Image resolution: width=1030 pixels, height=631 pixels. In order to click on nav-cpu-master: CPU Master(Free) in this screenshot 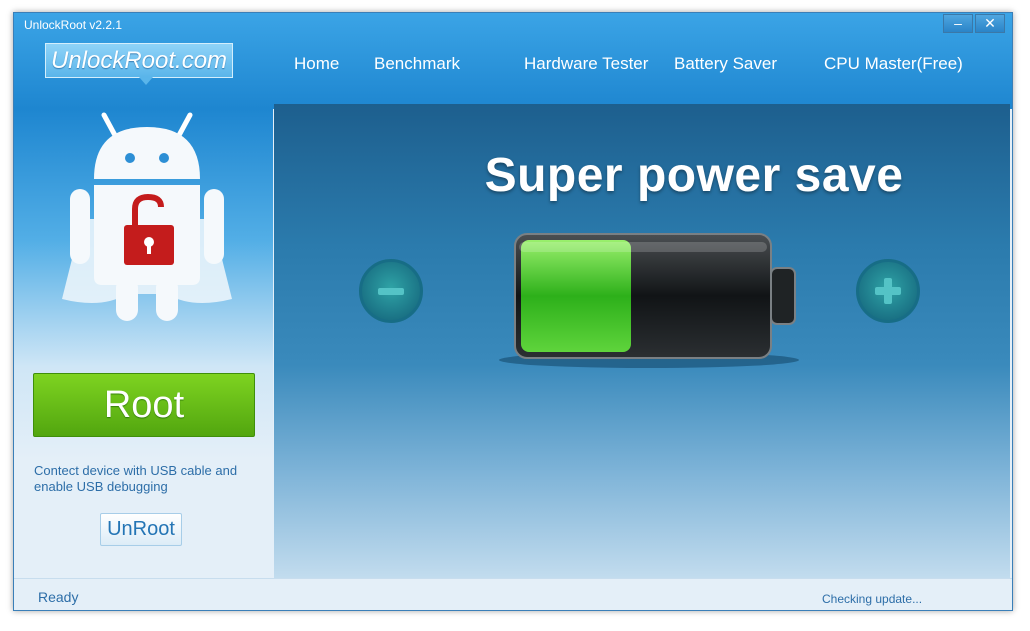, I will do `click(893, 64)`.